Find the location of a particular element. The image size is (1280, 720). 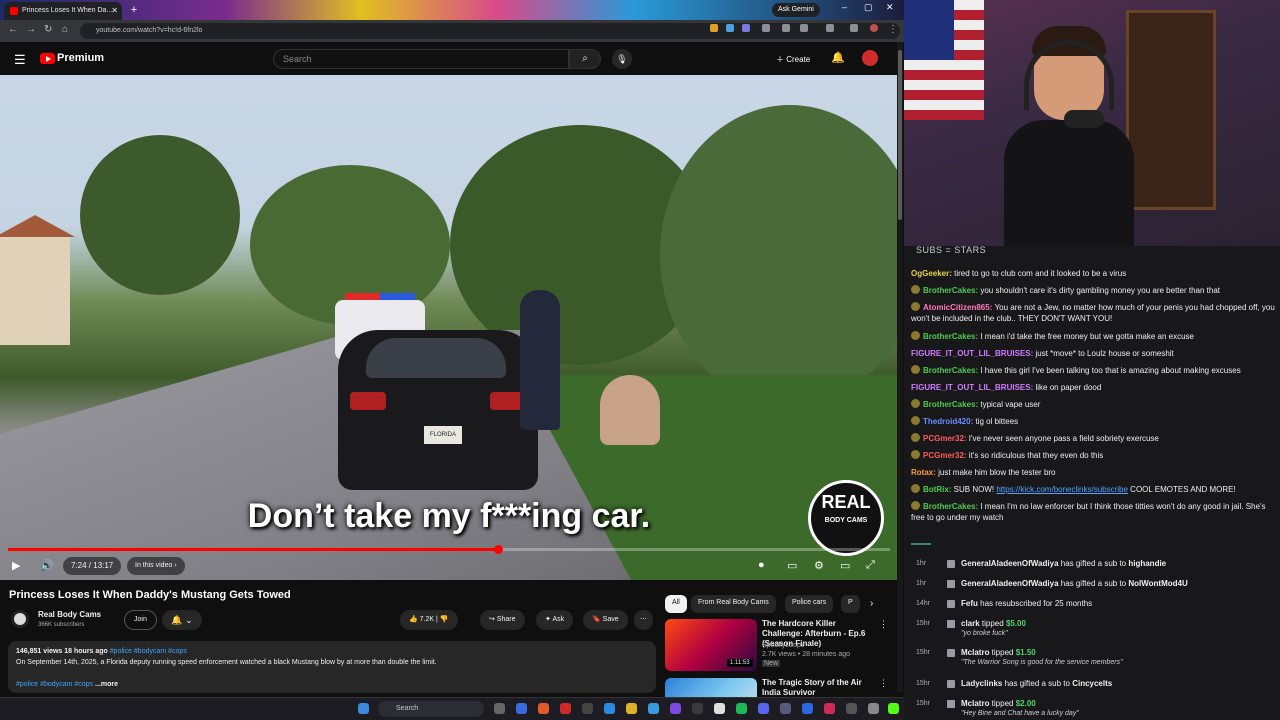

settings-gear-icon: ⚙ is located at coordinates (819, 565).